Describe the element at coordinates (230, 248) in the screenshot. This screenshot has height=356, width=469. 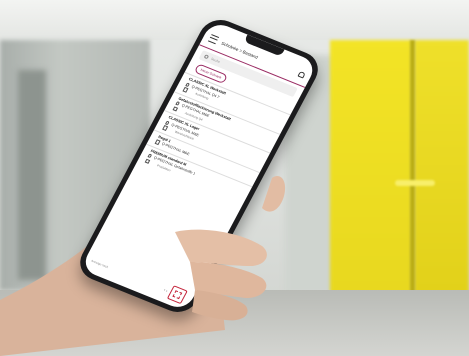
I see `hand-front` at that location.